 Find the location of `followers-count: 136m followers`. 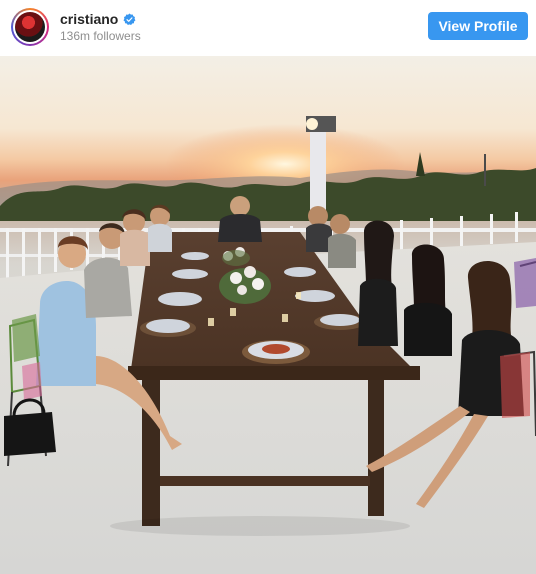

followers-count: 136m followers is located at coordinates (100, 36).